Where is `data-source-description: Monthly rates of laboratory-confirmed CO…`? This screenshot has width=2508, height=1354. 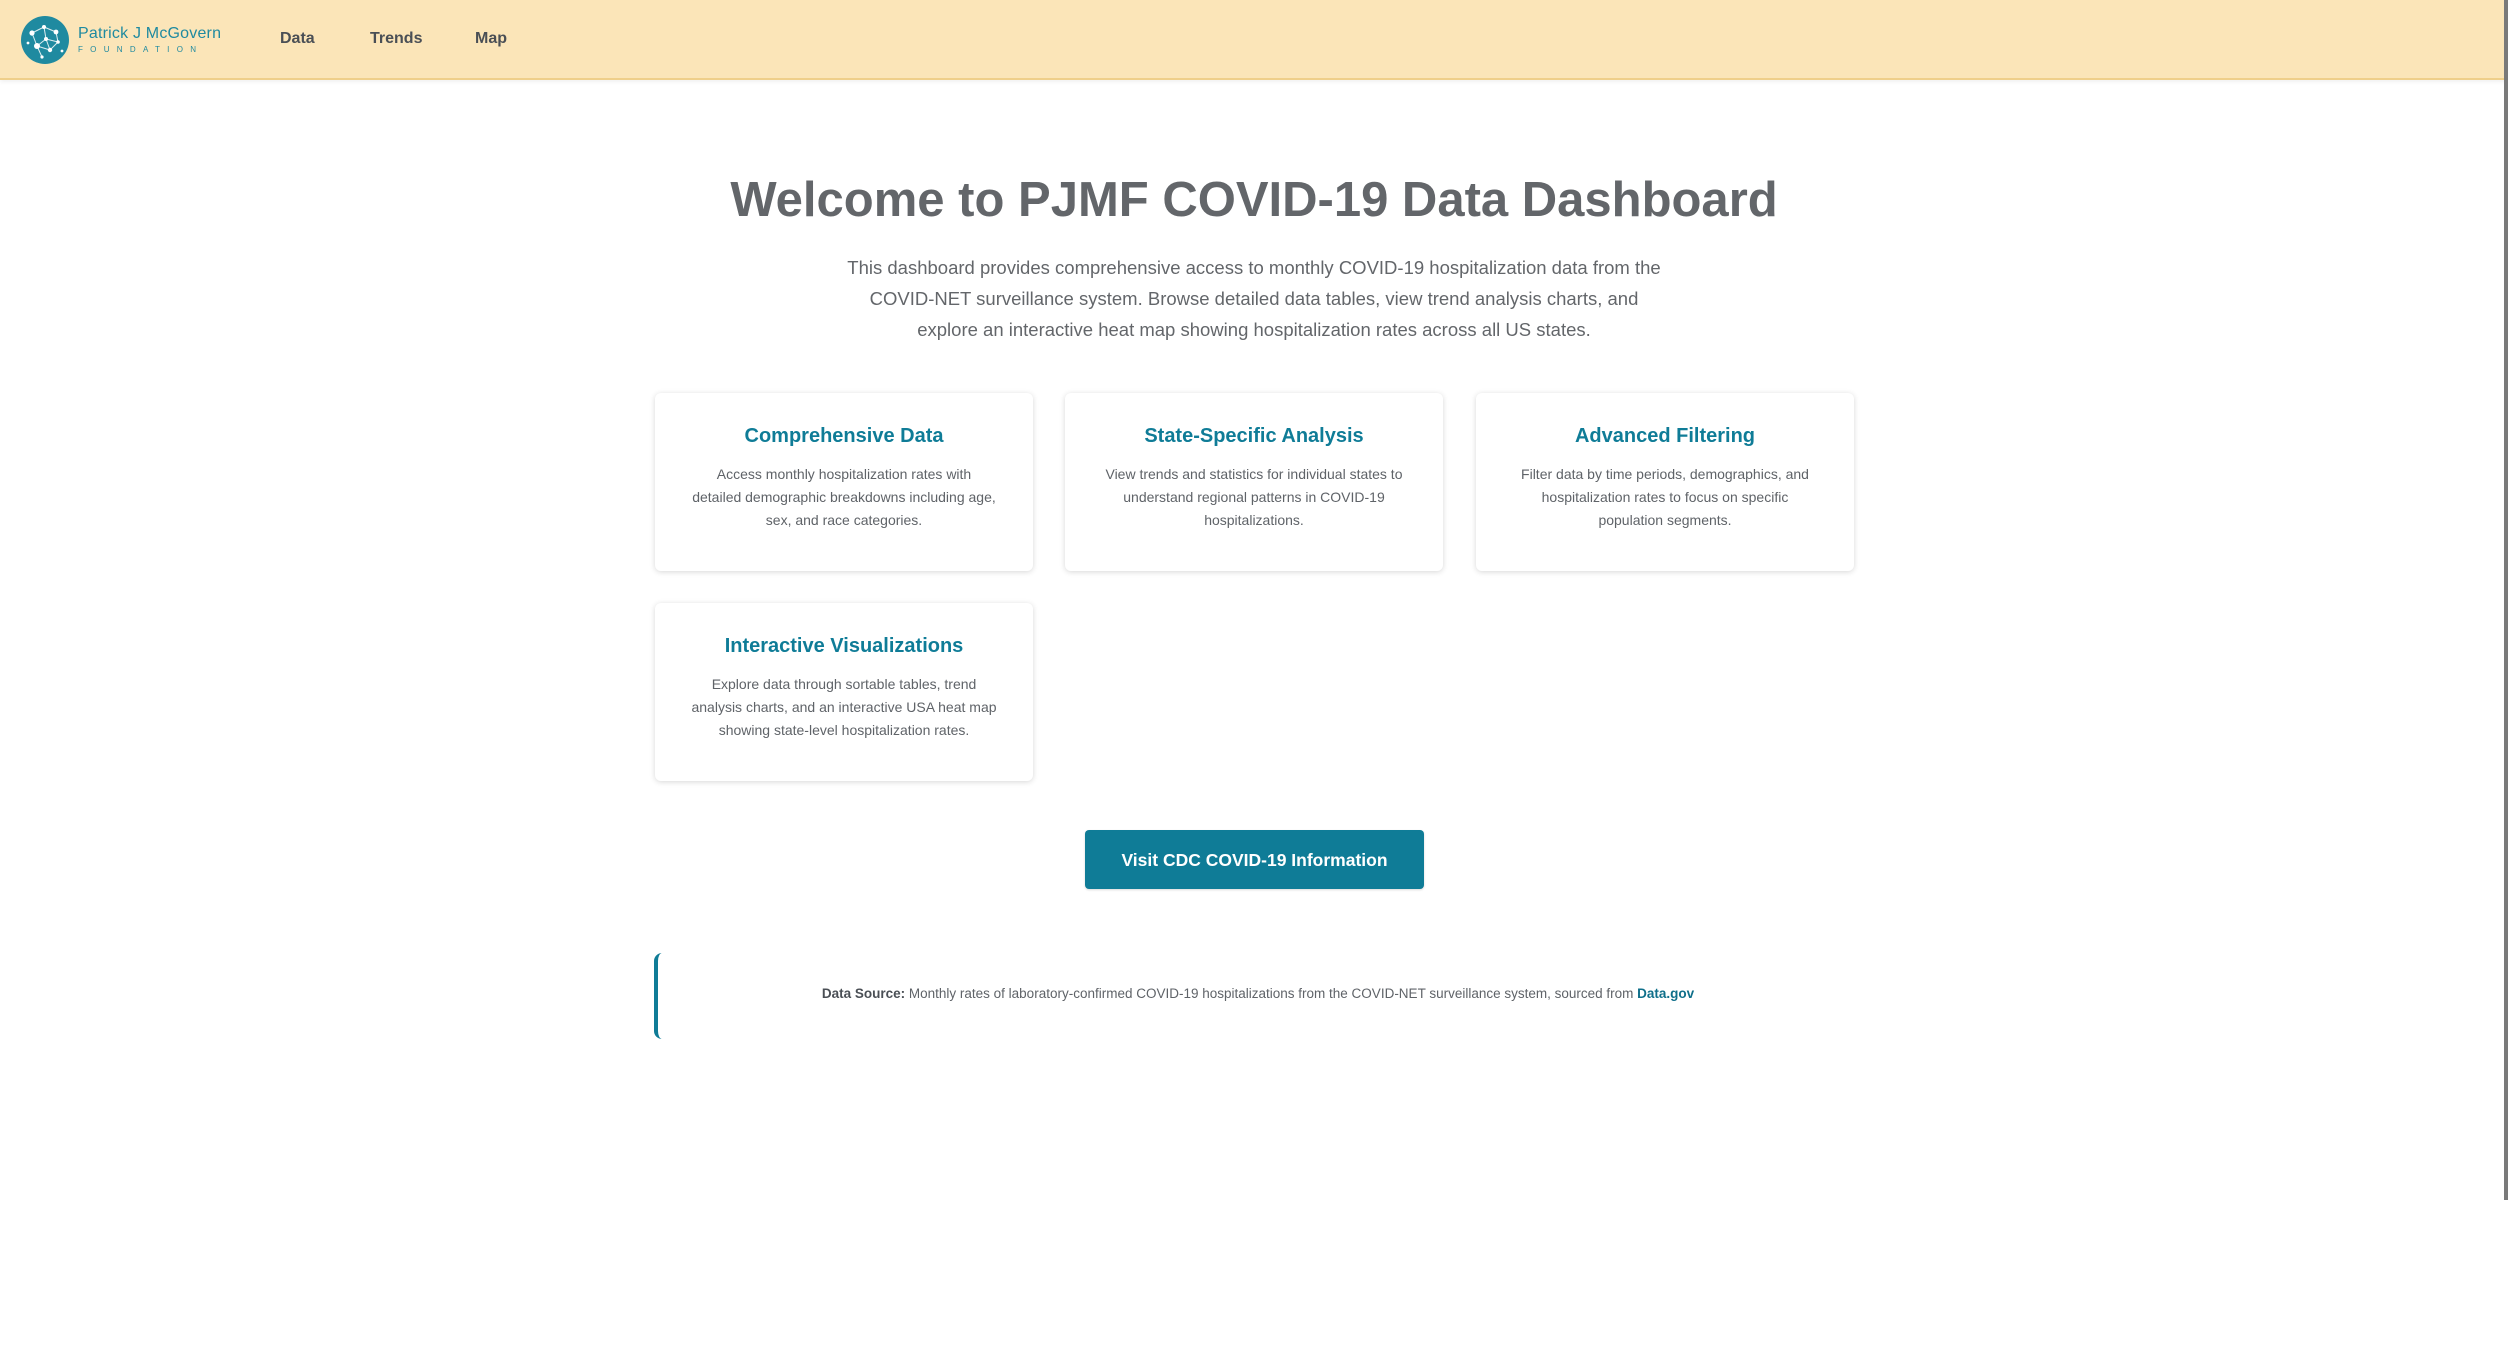
data-source-description: Monthly rates of laboratory-confirmed CO… is located at coordinates (1271, 993).